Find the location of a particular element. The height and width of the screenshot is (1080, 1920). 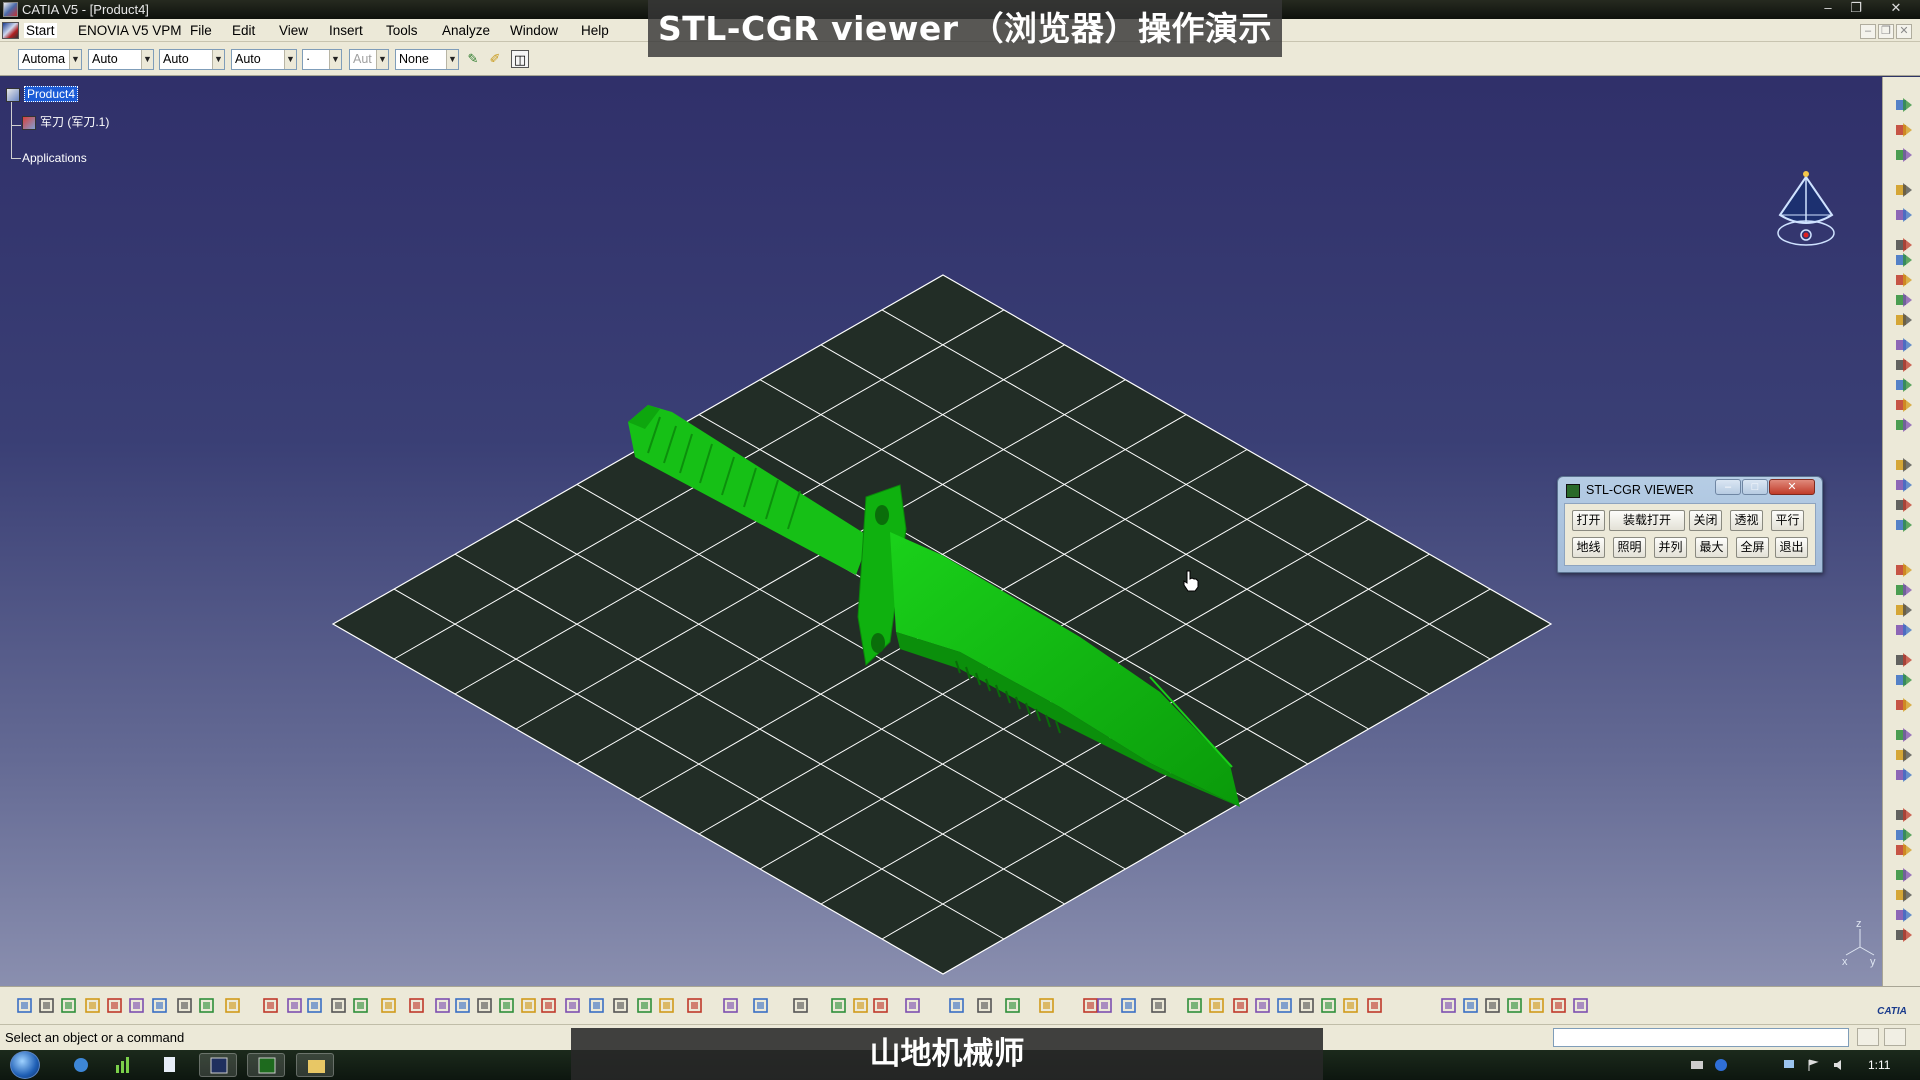

painter-icon: ✎ is located at coordinates (473, 59).